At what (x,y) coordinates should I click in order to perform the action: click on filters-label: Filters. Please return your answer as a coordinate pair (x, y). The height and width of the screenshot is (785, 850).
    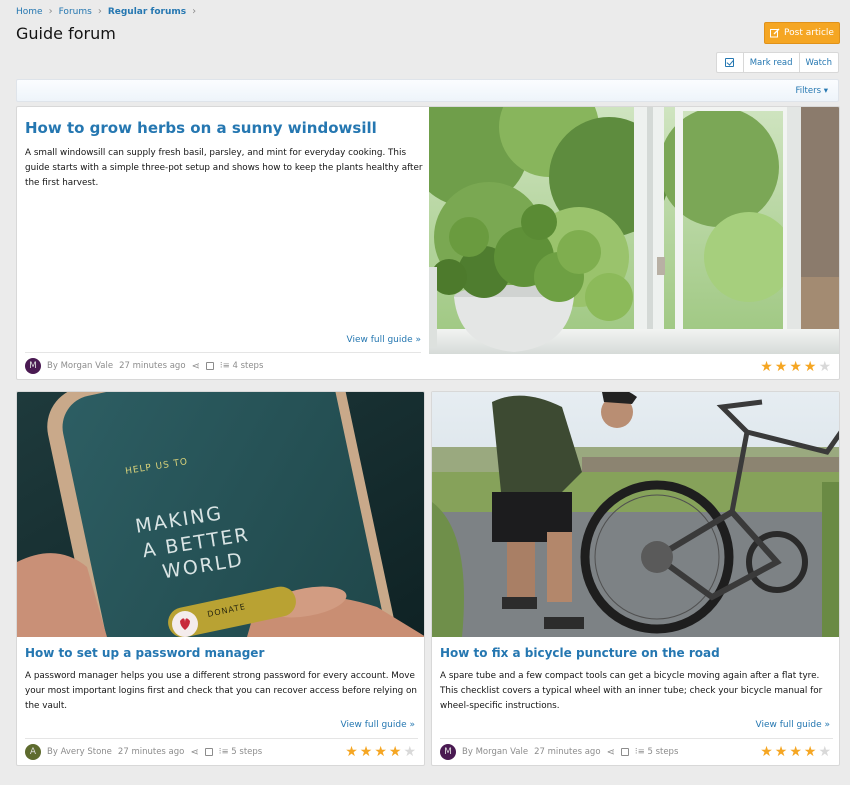
    Looking at the image, I should click on (808, 90).